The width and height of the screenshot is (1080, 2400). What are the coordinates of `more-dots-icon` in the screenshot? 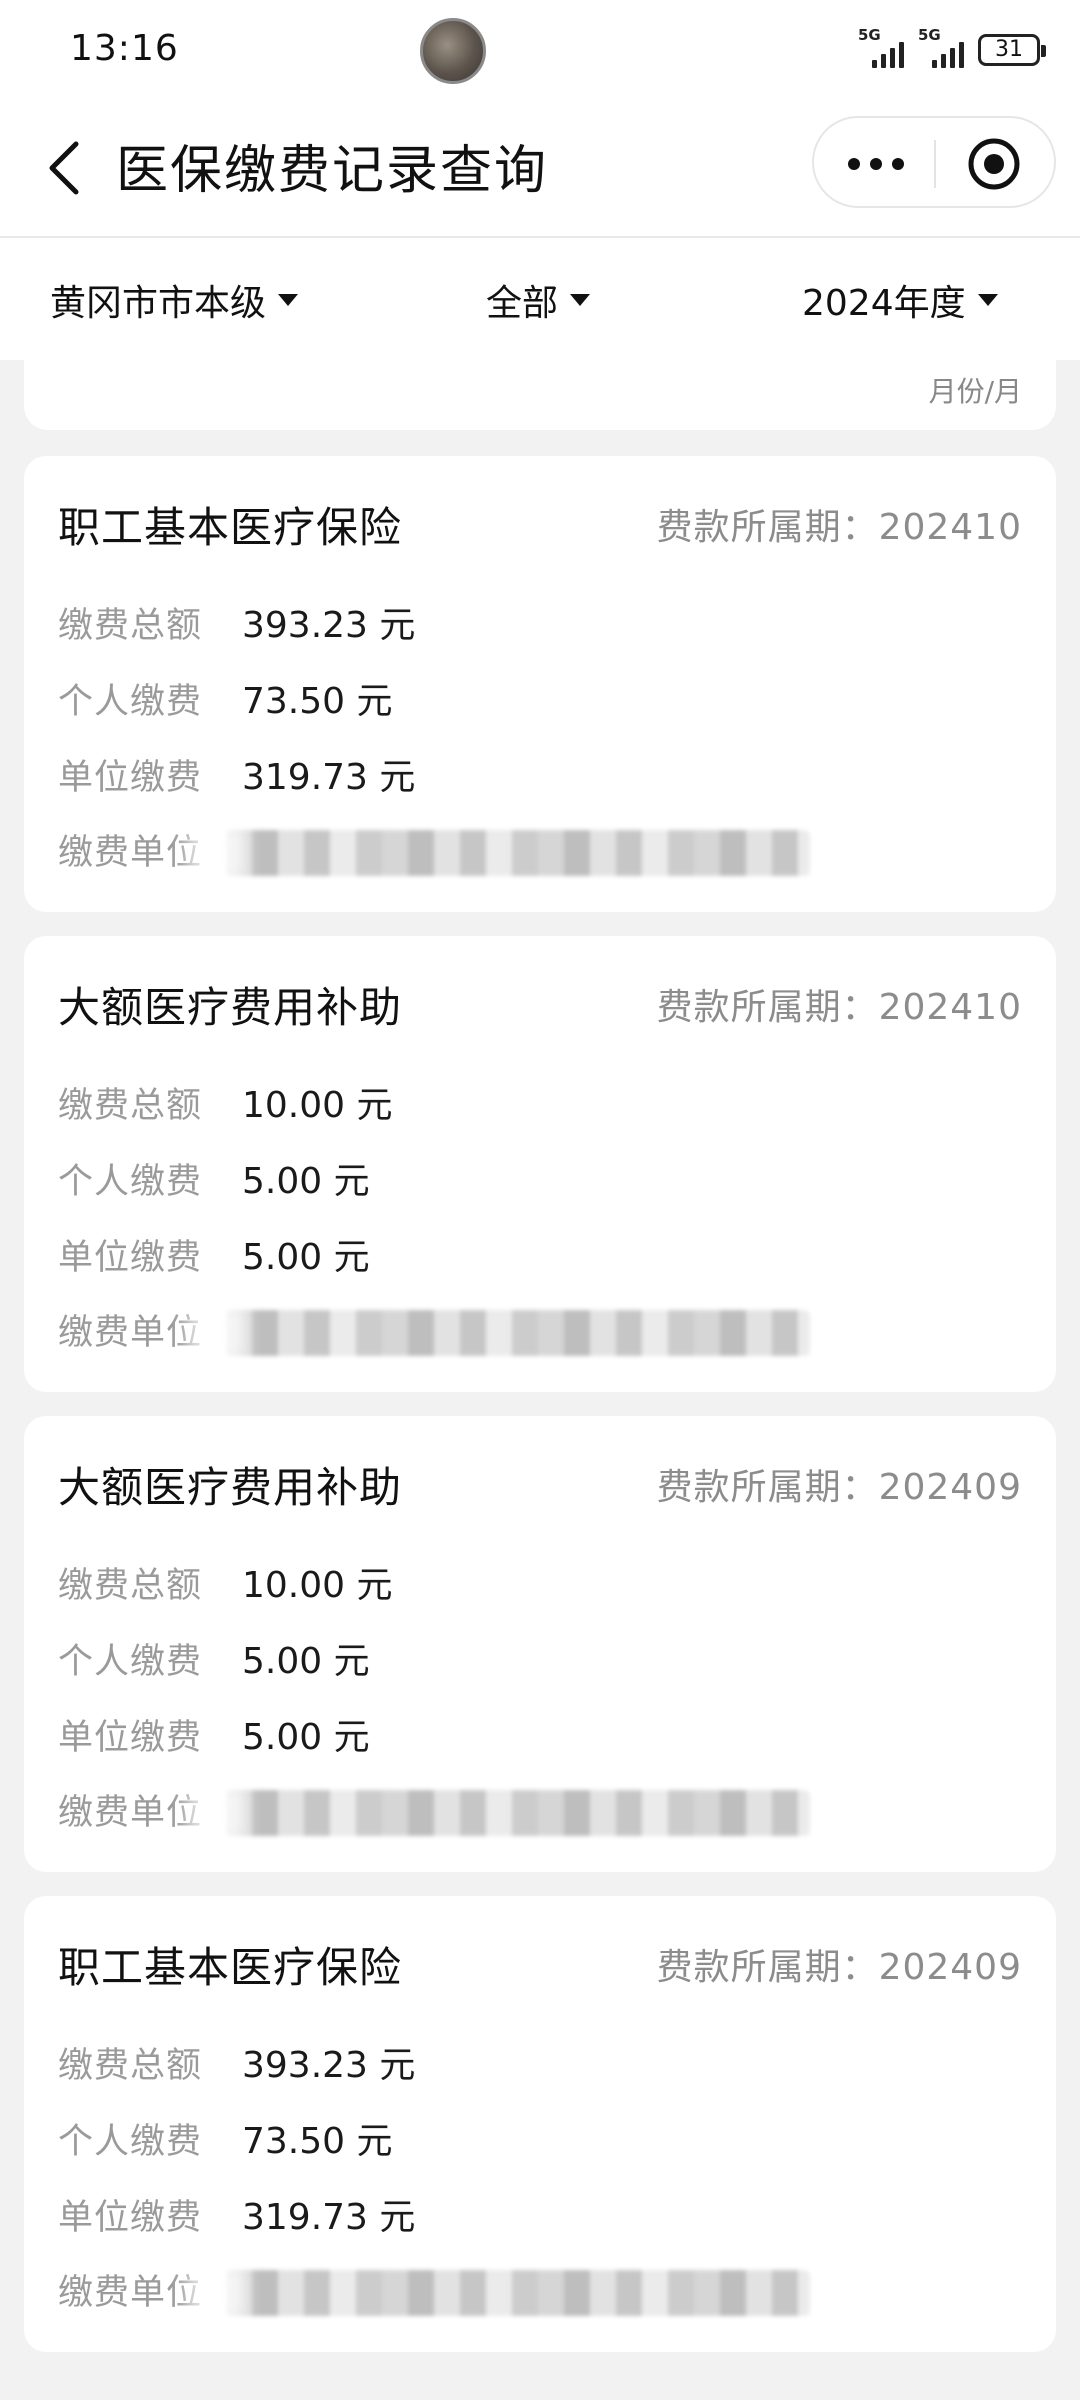 It's located at (876, 164).